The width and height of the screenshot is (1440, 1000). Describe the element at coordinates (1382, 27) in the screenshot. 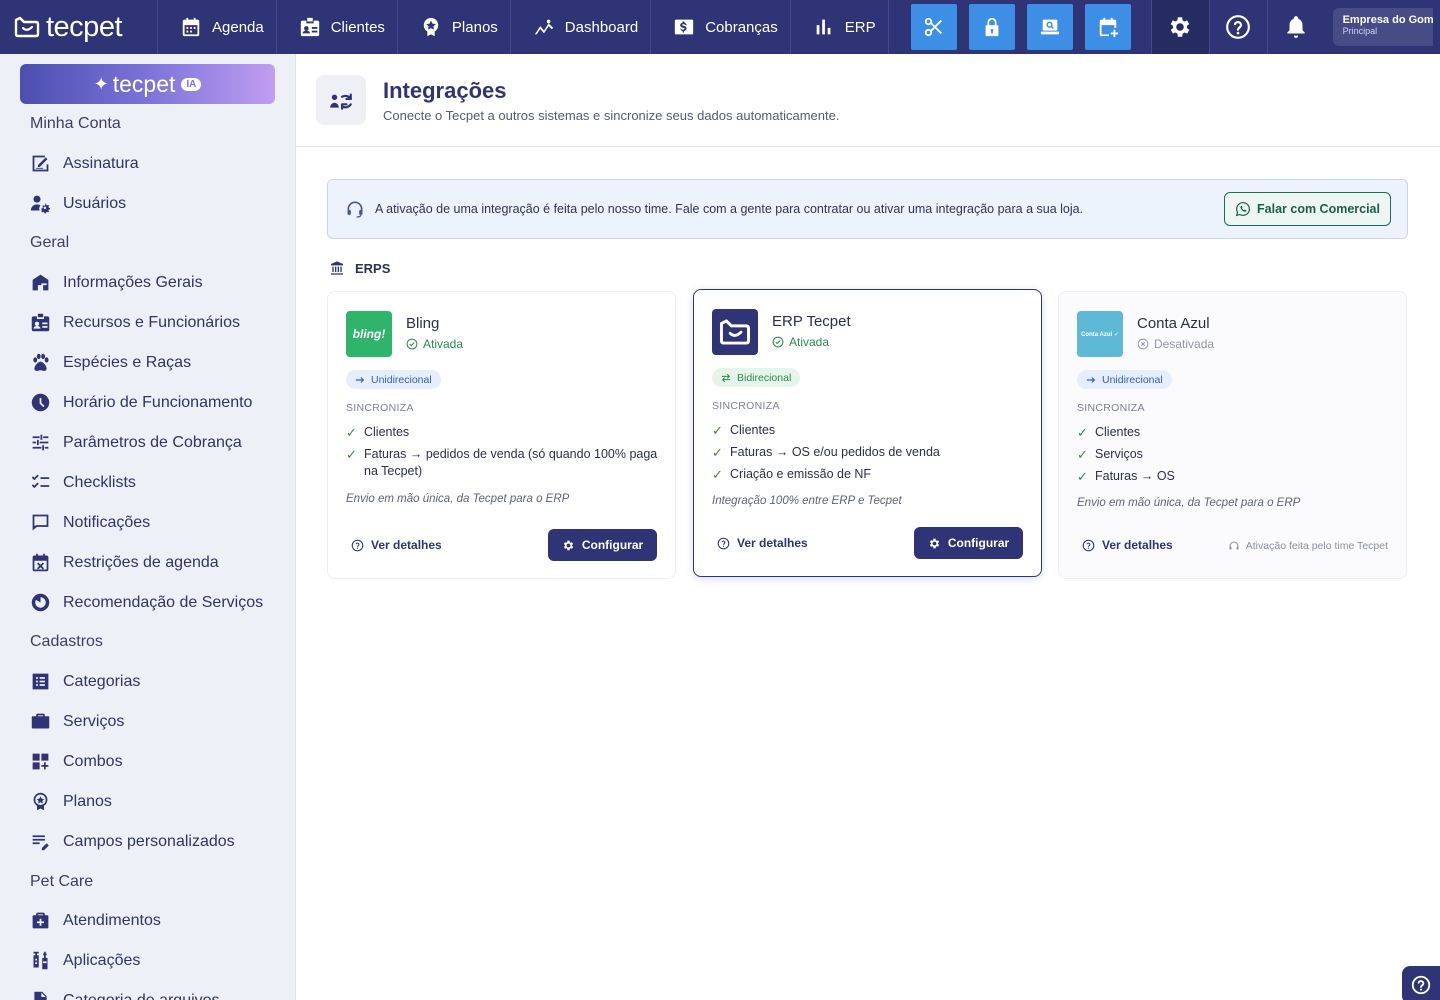

I see `company-selector: Empresa do Gomes Principal` at that location.